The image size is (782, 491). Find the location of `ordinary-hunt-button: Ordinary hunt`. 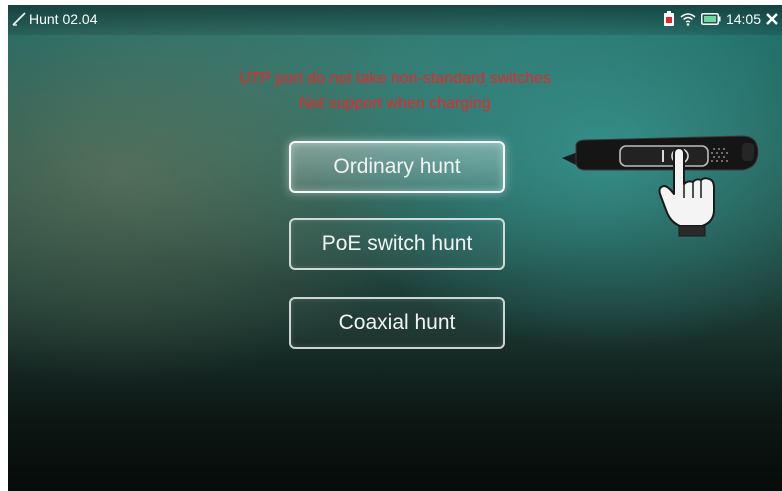

ordinary-hunt-button: Ordinary hunt is located at coordinates (397, 167).